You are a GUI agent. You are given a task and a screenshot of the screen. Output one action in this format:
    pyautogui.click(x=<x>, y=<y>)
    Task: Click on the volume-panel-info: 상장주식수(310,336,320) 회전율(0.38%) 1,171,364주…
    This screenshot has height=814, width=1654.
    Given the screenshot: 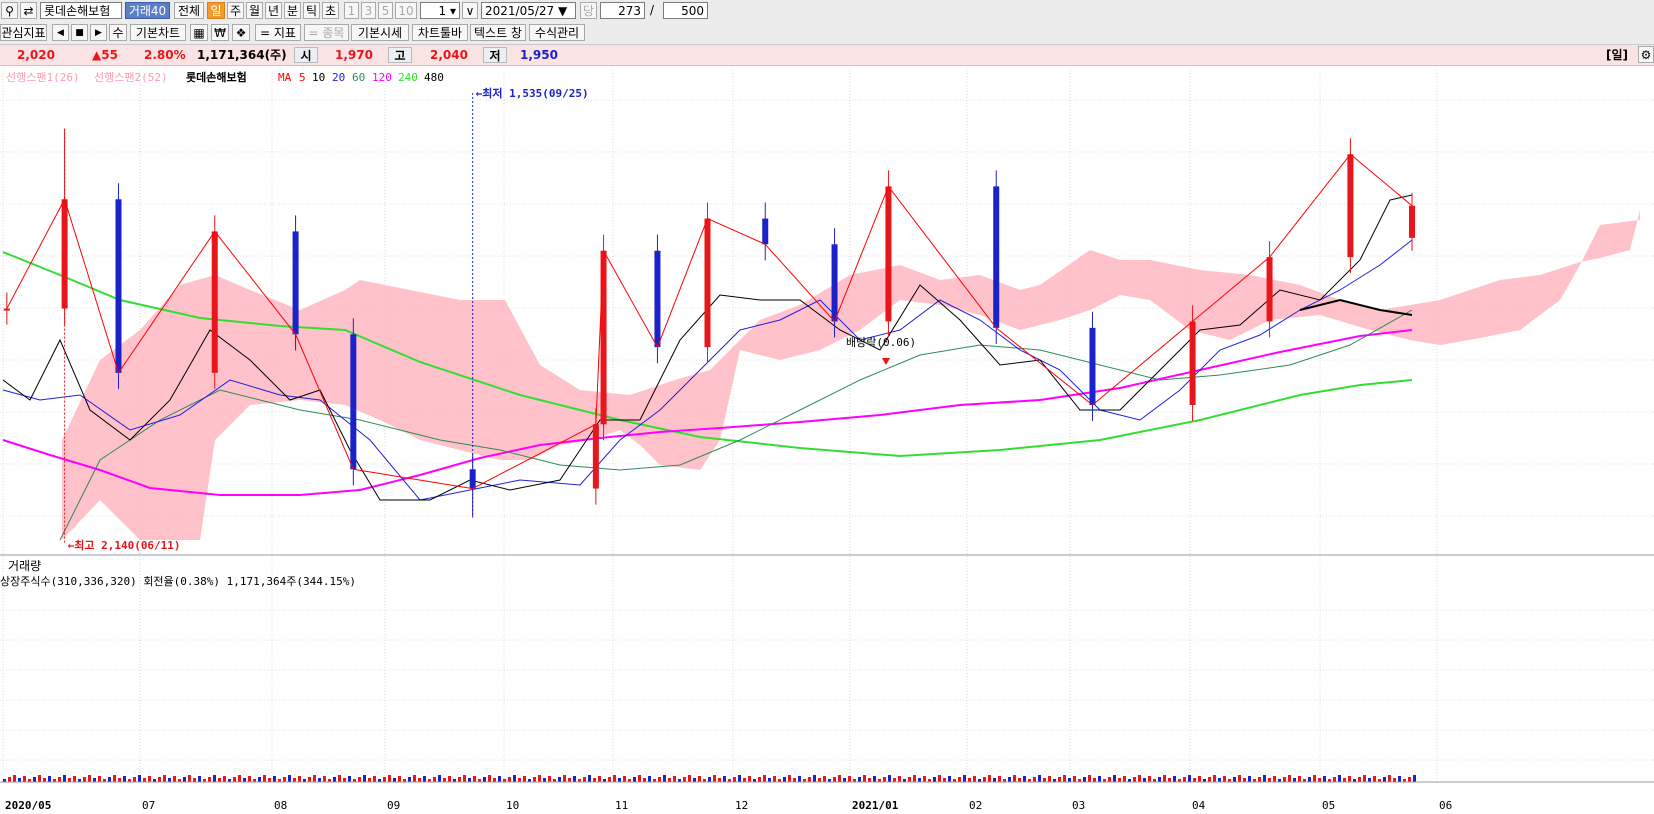 What is the action you would take?
    pyautogui.click(x=178, y=581)
    